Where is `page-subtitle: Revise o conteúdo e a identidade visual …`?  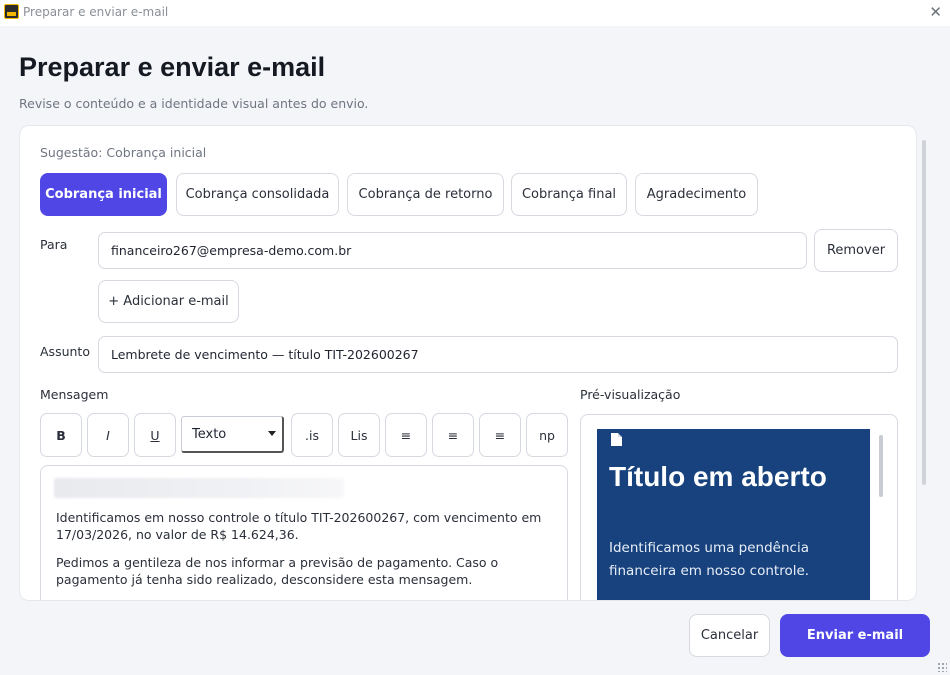
page-subtitle: Revise o conteúdo e a identidade visual … is located at coordinates (194, 103).